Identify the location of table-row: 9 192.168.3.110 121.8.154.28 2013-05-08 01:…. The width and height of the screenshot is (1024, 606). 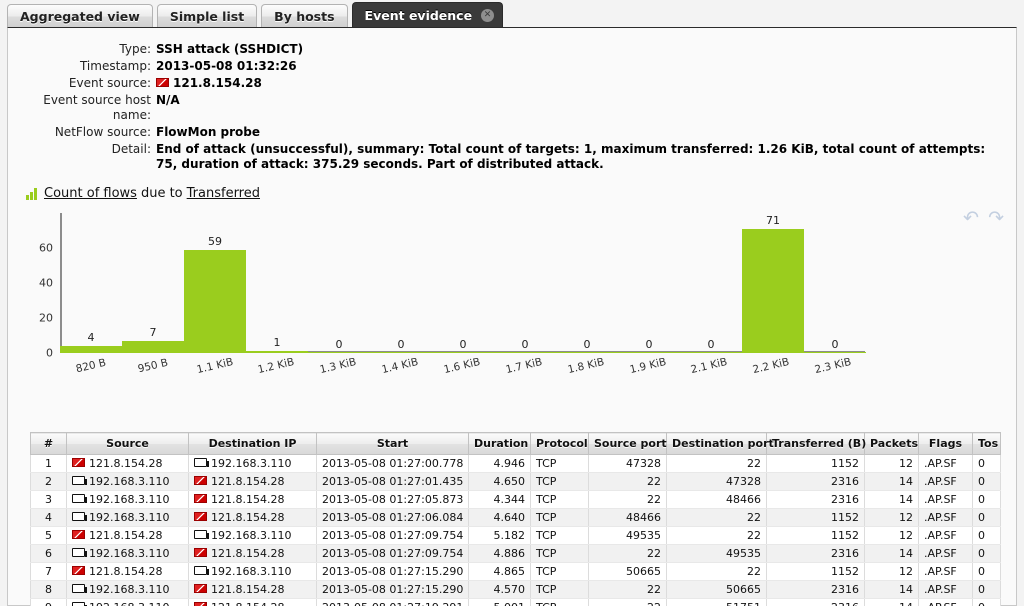
(515, 602).